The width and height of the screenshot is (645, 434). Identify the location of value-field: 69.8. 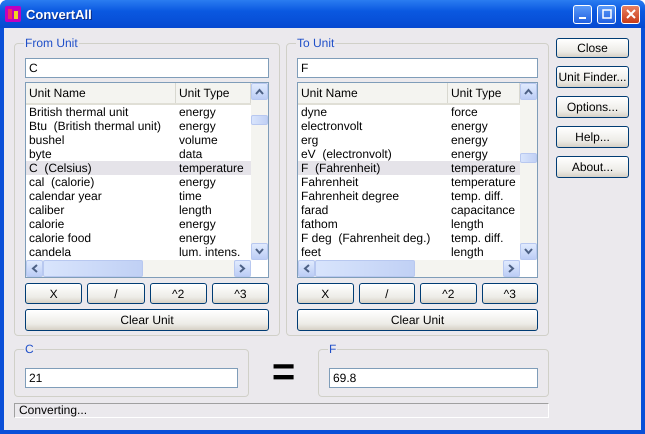
(433, 378).